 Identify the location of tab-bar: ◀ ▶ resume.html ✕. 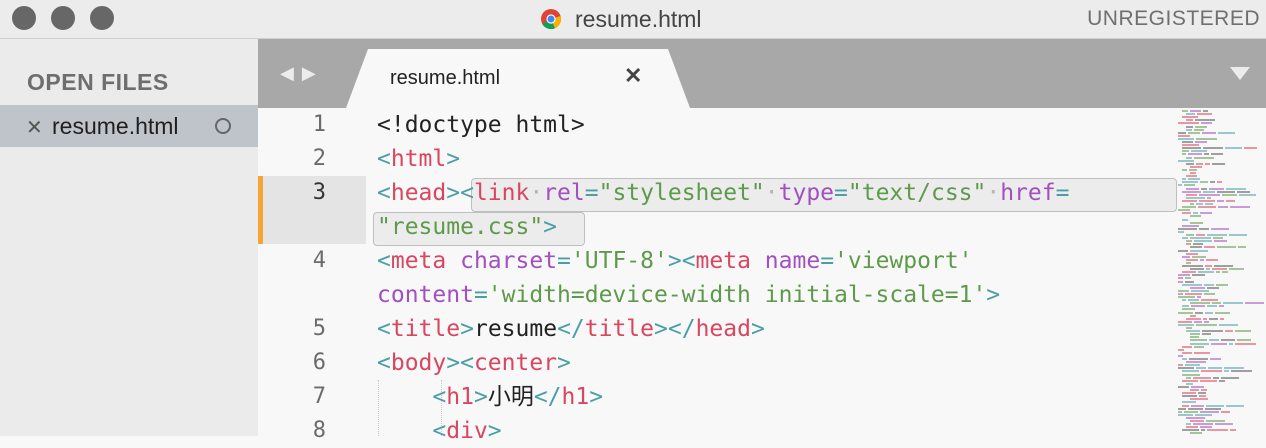
(762, 73).